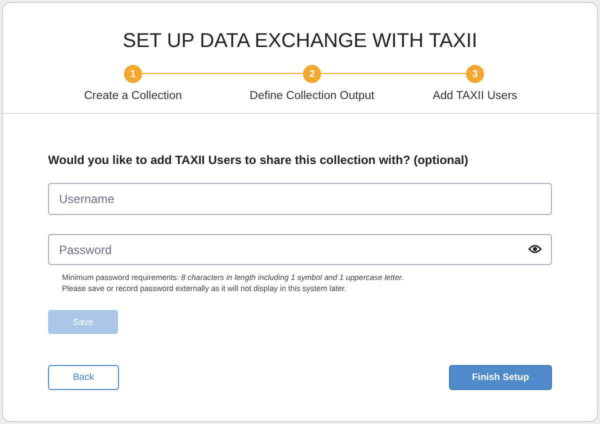 This screenshot has width=600, height=424. Describe the element at coordinates (475, 74) in the screenshot. I see `step-number: 3` at that location.